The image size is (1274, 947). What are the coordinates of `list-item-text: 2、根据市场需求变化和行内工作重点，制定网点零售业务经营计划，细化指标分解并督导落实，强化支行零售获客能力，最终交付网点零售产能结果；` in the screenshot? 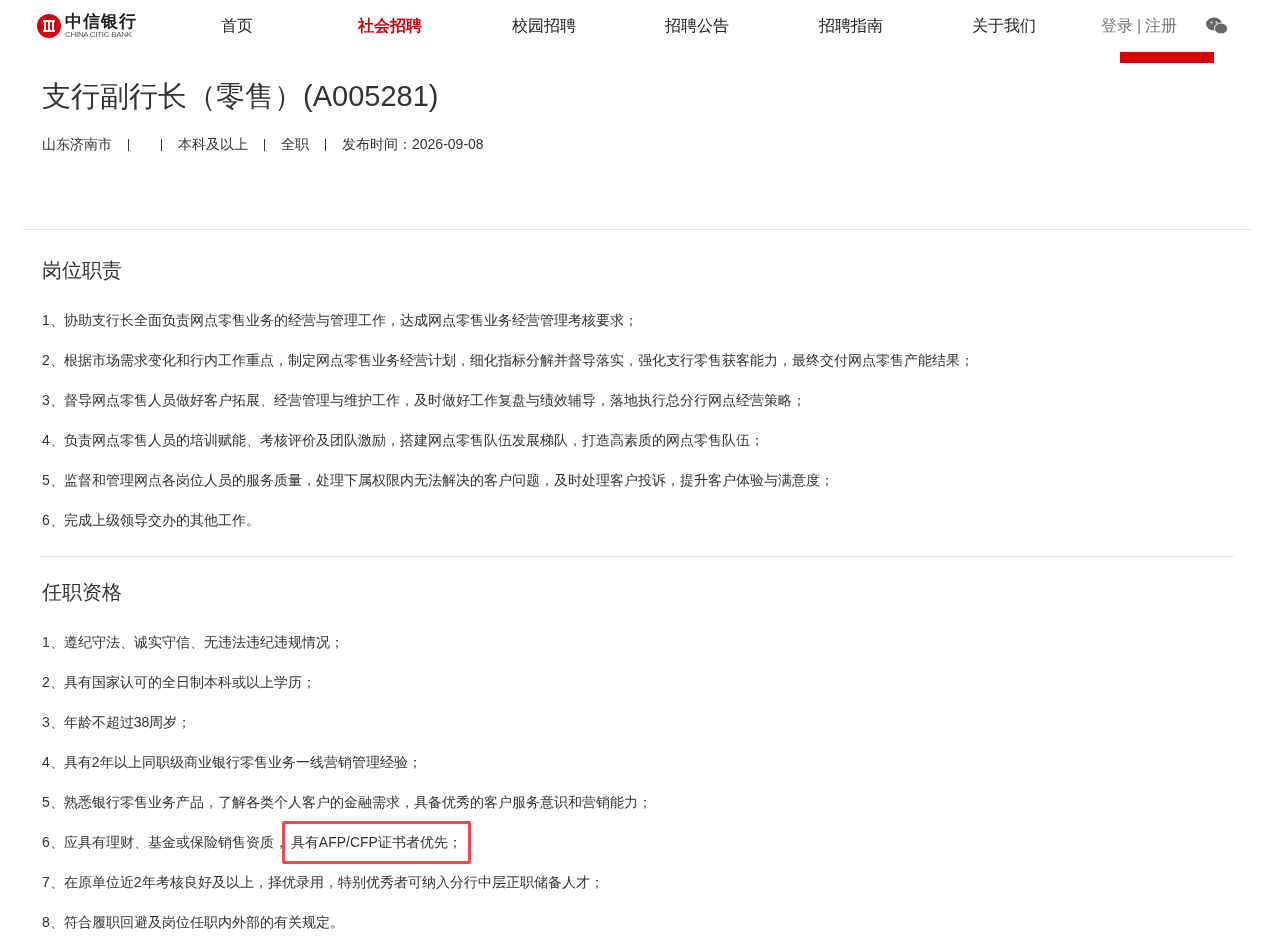 It's located at (508, 360).